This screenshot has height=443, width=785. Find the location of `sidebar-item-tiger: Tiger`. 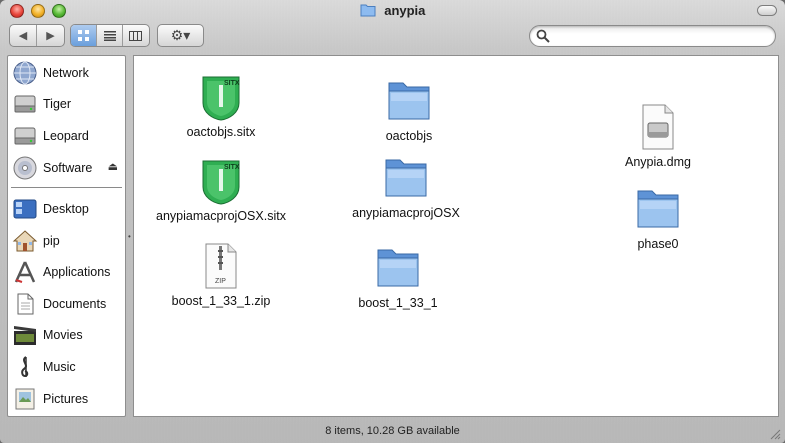

sidebar-item-tiger: Tiger is located at coordinates (66, 104).